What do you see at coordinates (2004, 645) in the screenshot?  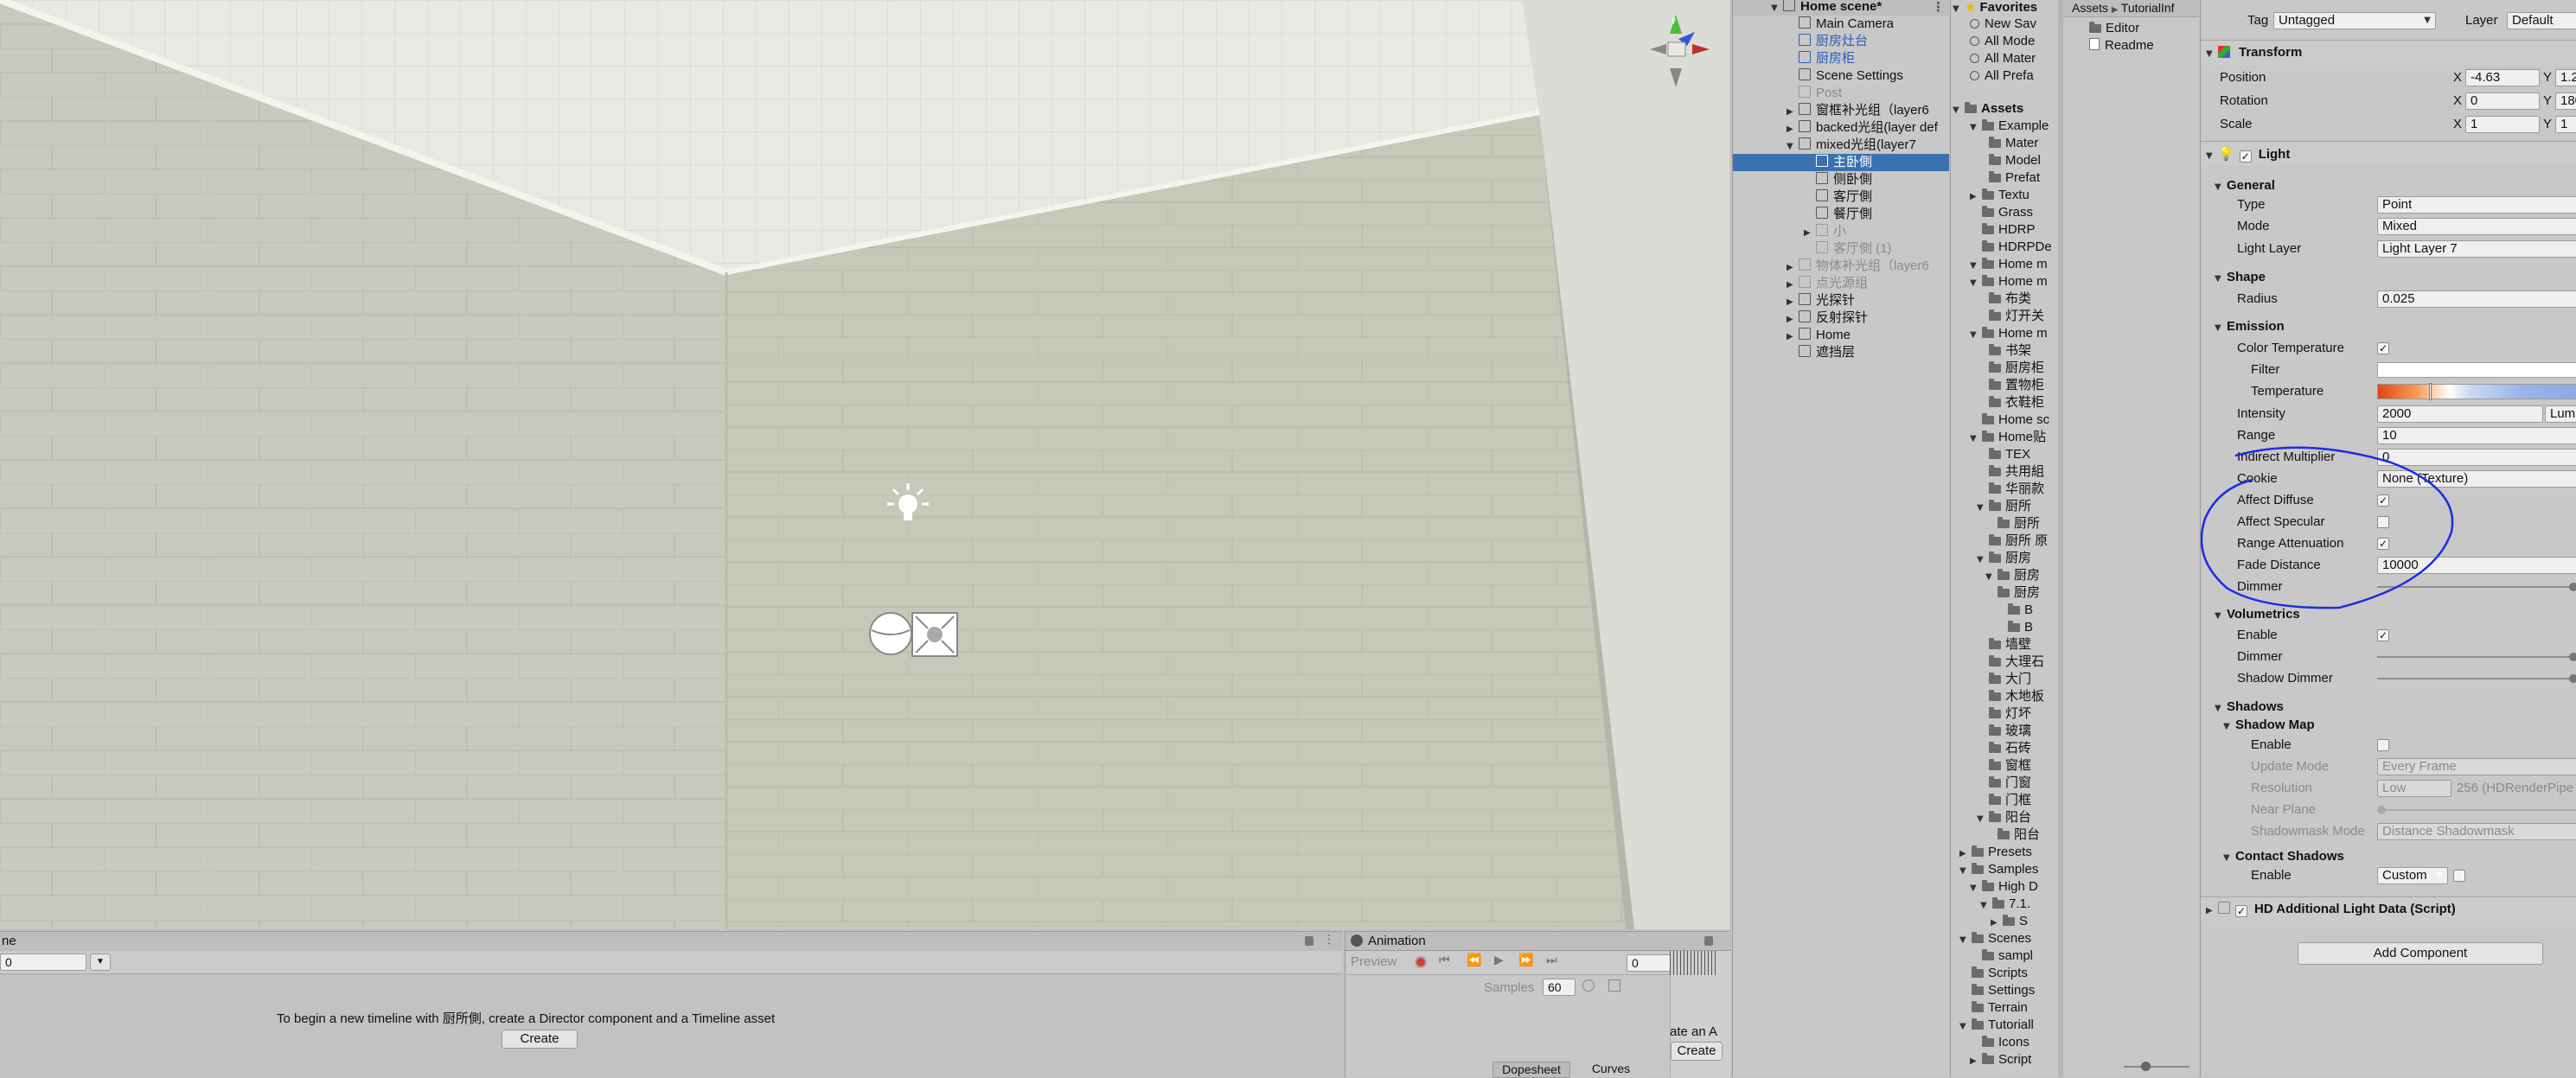 I see `asset-folder-row: 墙壁` at bounding box center [2004, 645].